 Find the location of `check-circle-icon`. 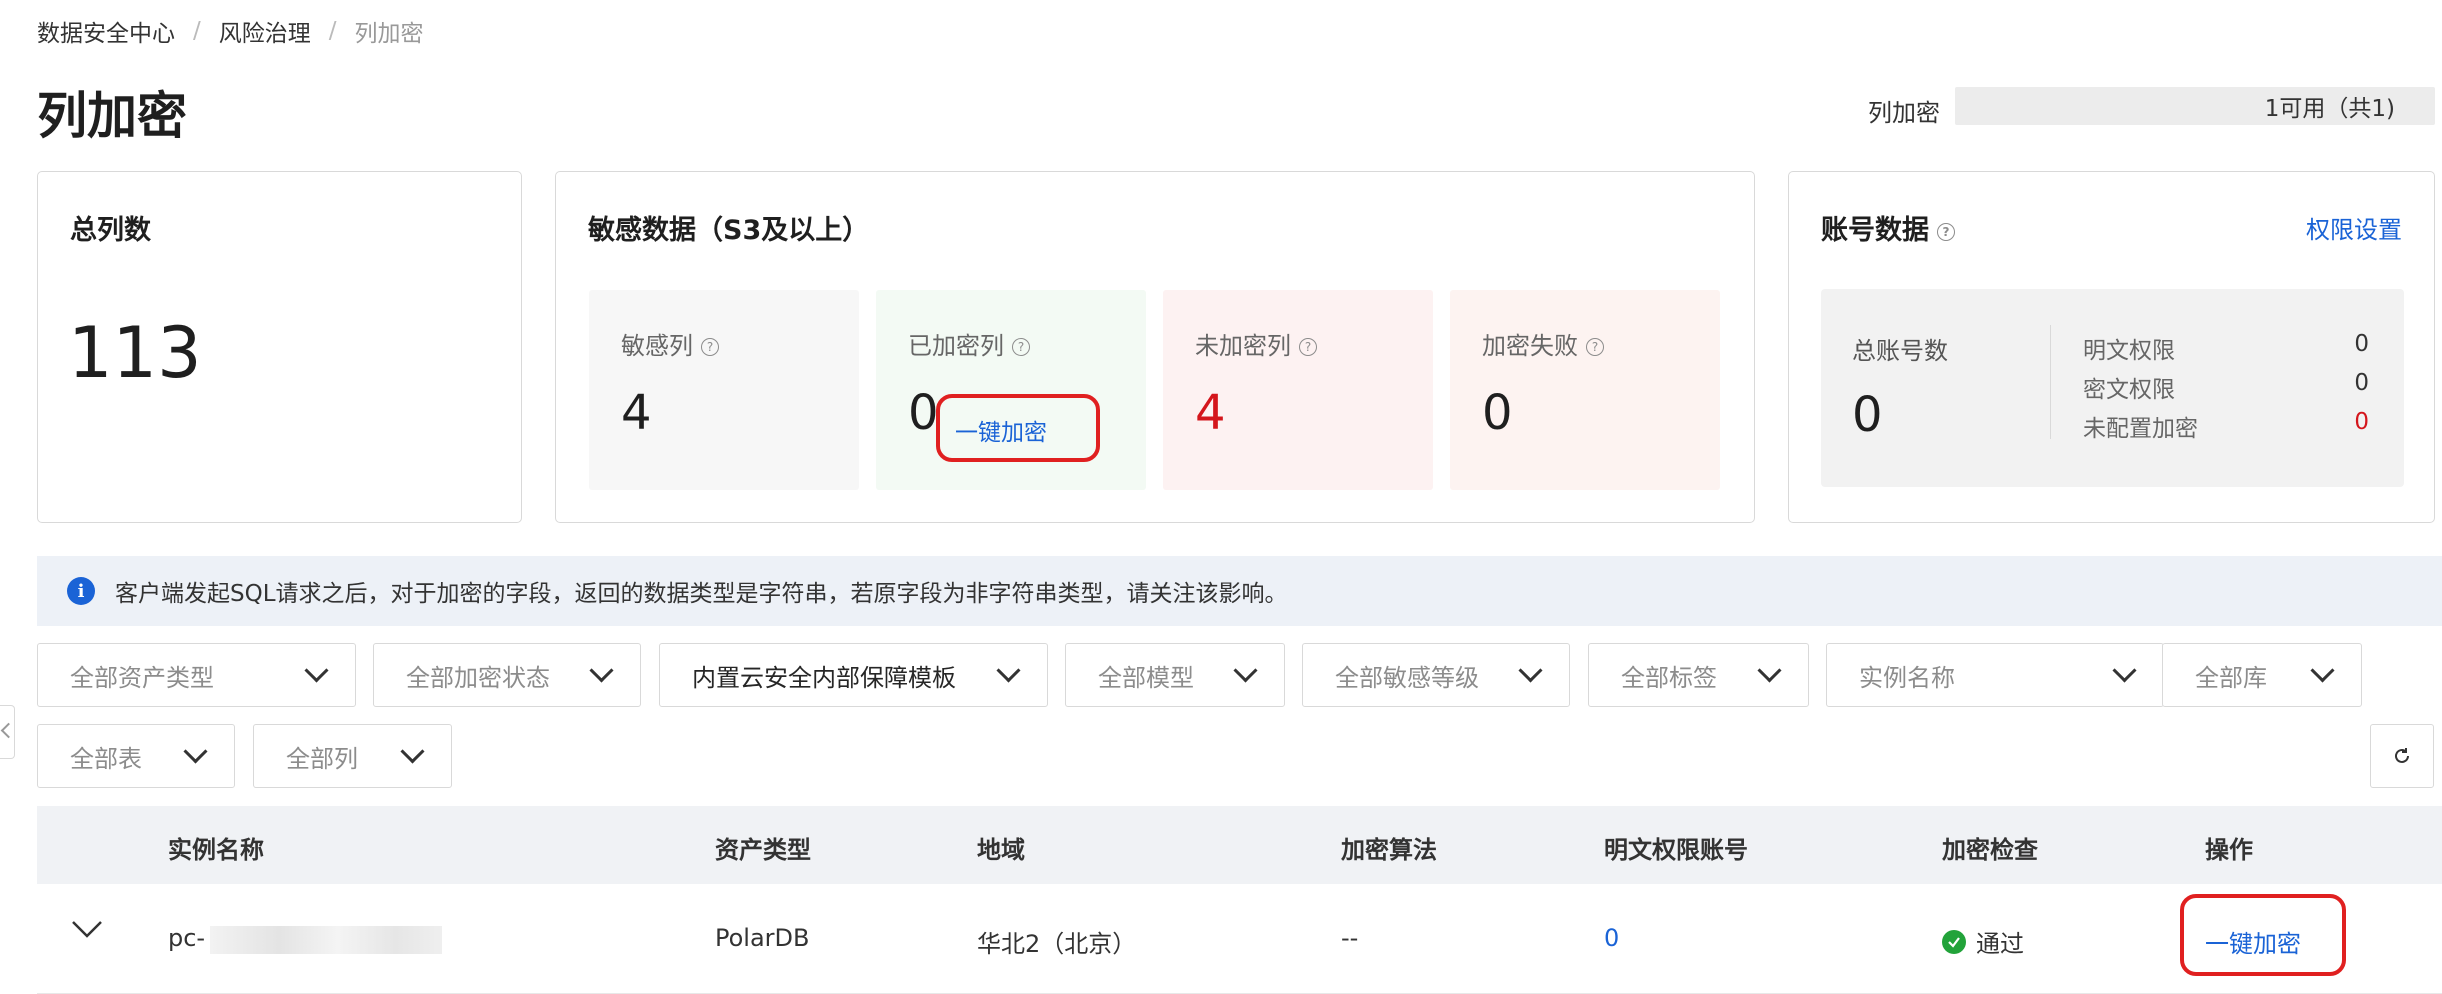

check-circle-icon is located at coordinates (1954, 941).